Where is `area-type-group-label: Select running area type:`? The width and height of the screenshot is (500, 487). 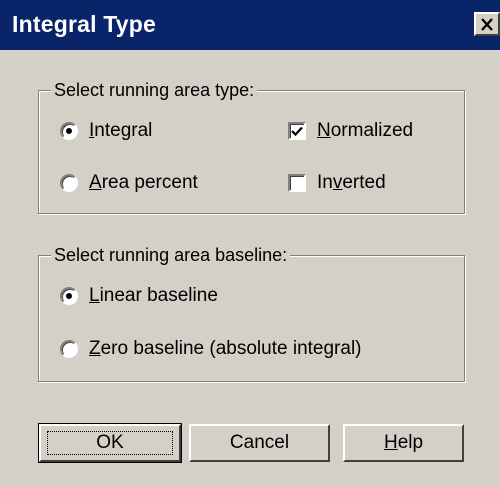
area-type-group-label: Select running area type: is located at coordinates (154, 90).